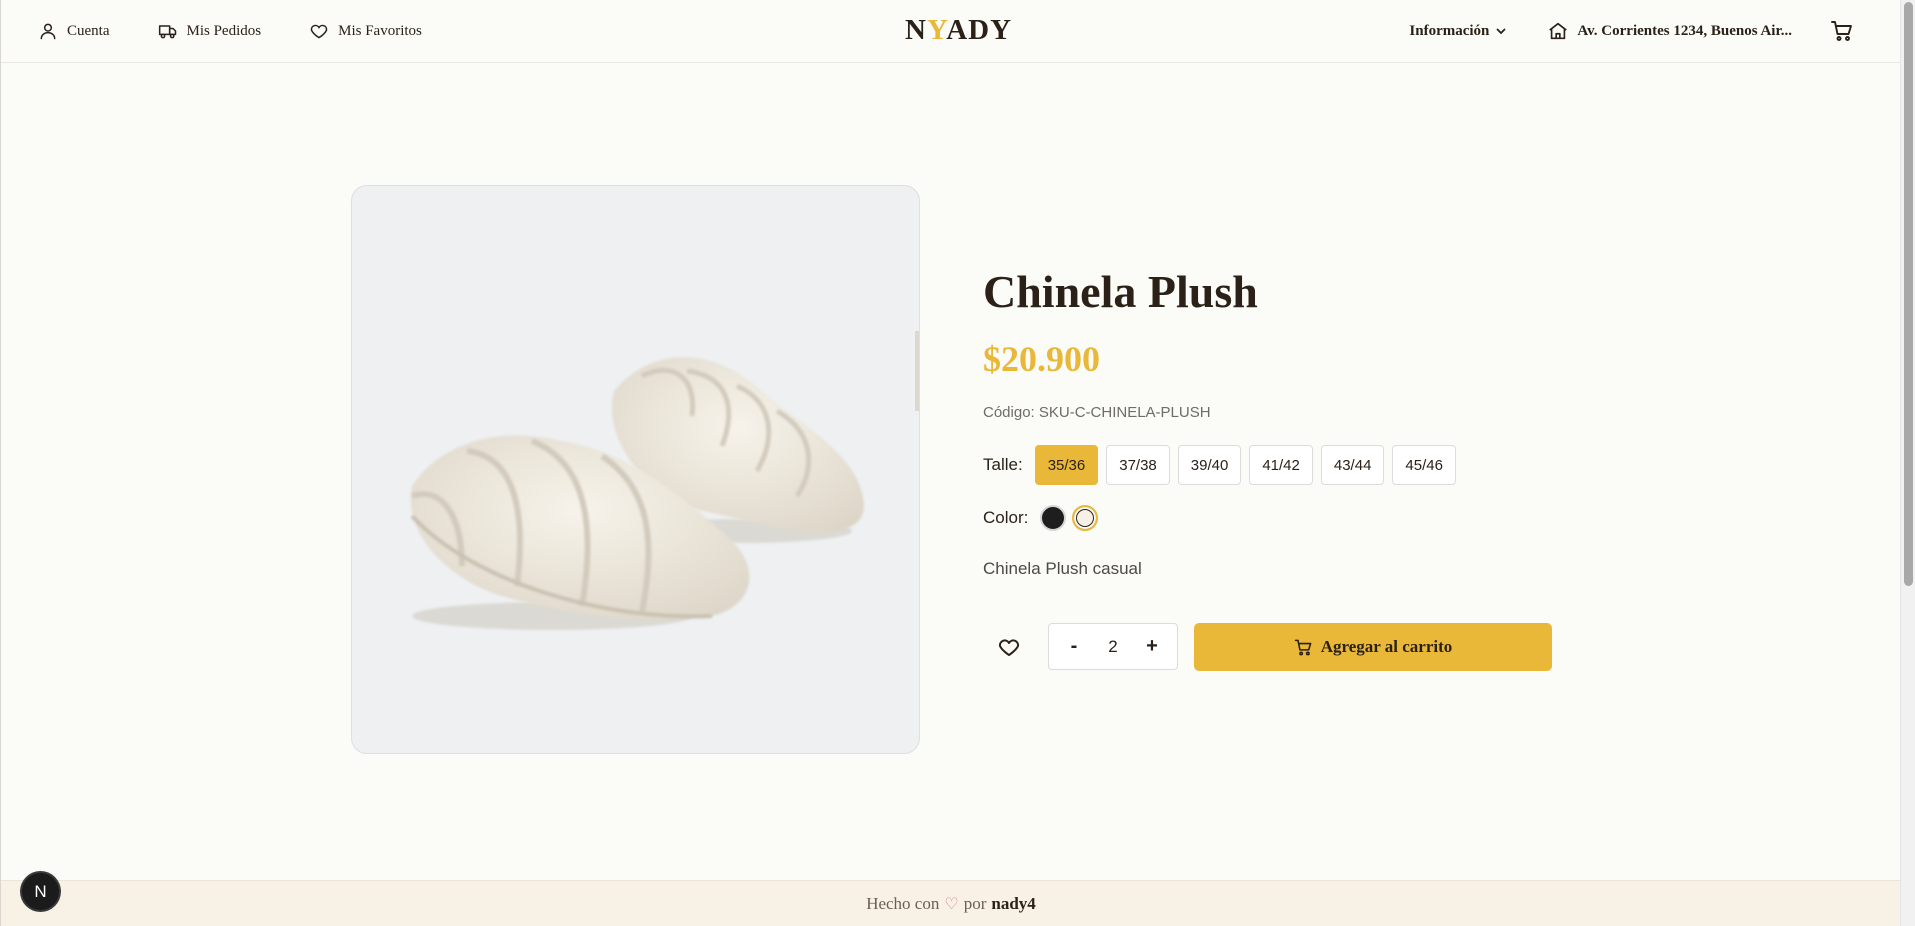 This screenshot has width=1915, height=926. Describe the element at coordinates (1449, 30) in the screenshot. I see `info-label: Información` at that location.